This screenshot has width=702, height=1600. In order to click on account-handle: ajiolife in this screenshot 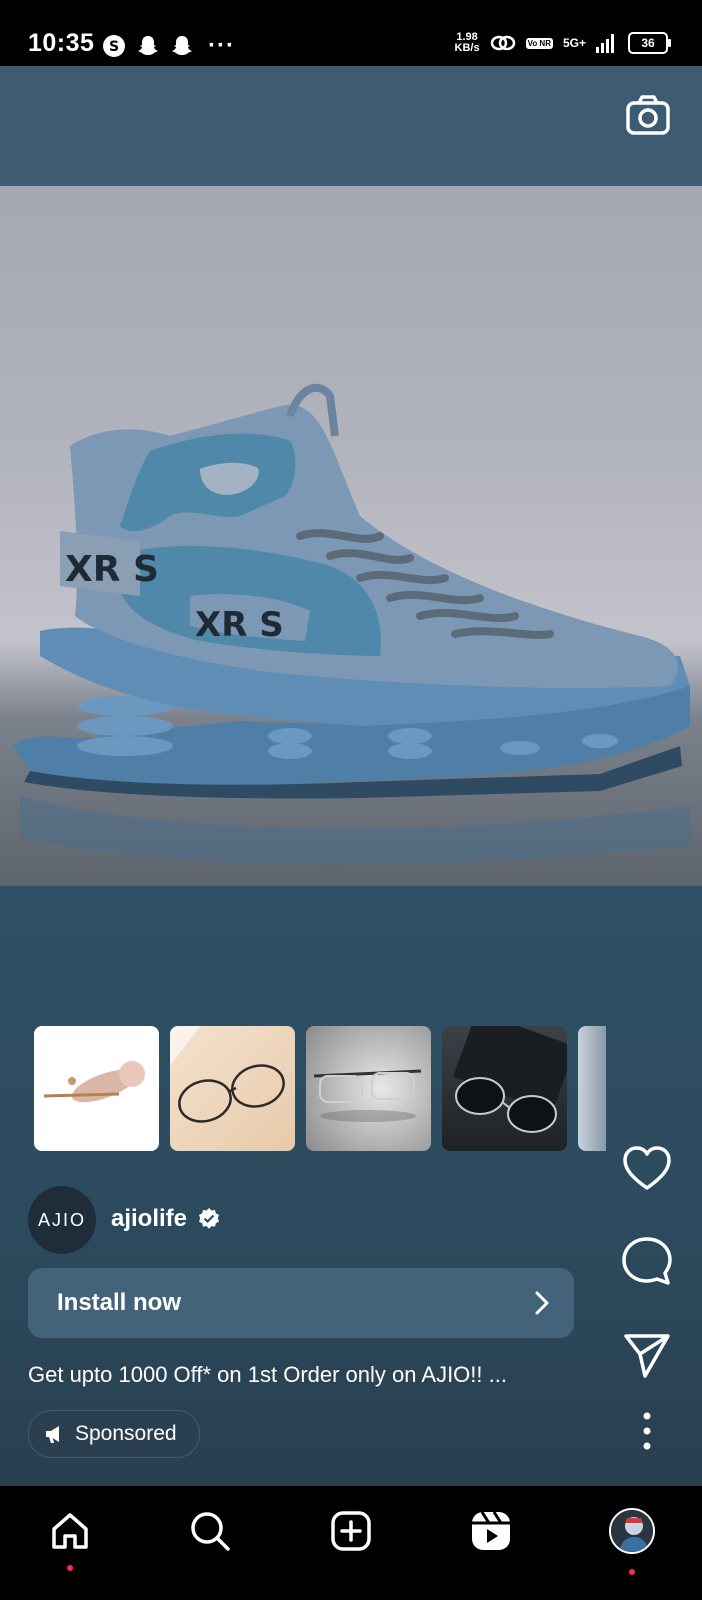, I will do `click(149, 1219)`.